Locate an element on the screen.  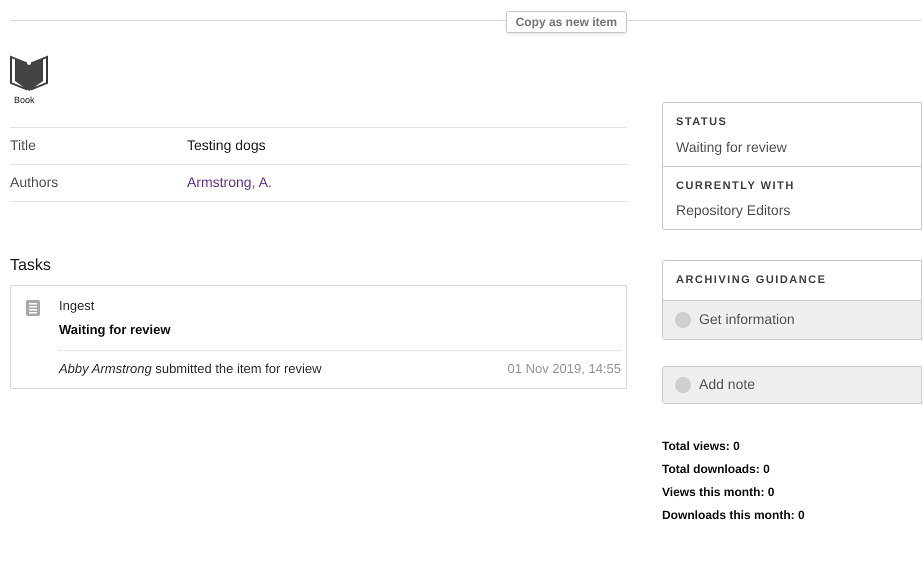
add-note-button: Add note is located at coordinates (792, 385).